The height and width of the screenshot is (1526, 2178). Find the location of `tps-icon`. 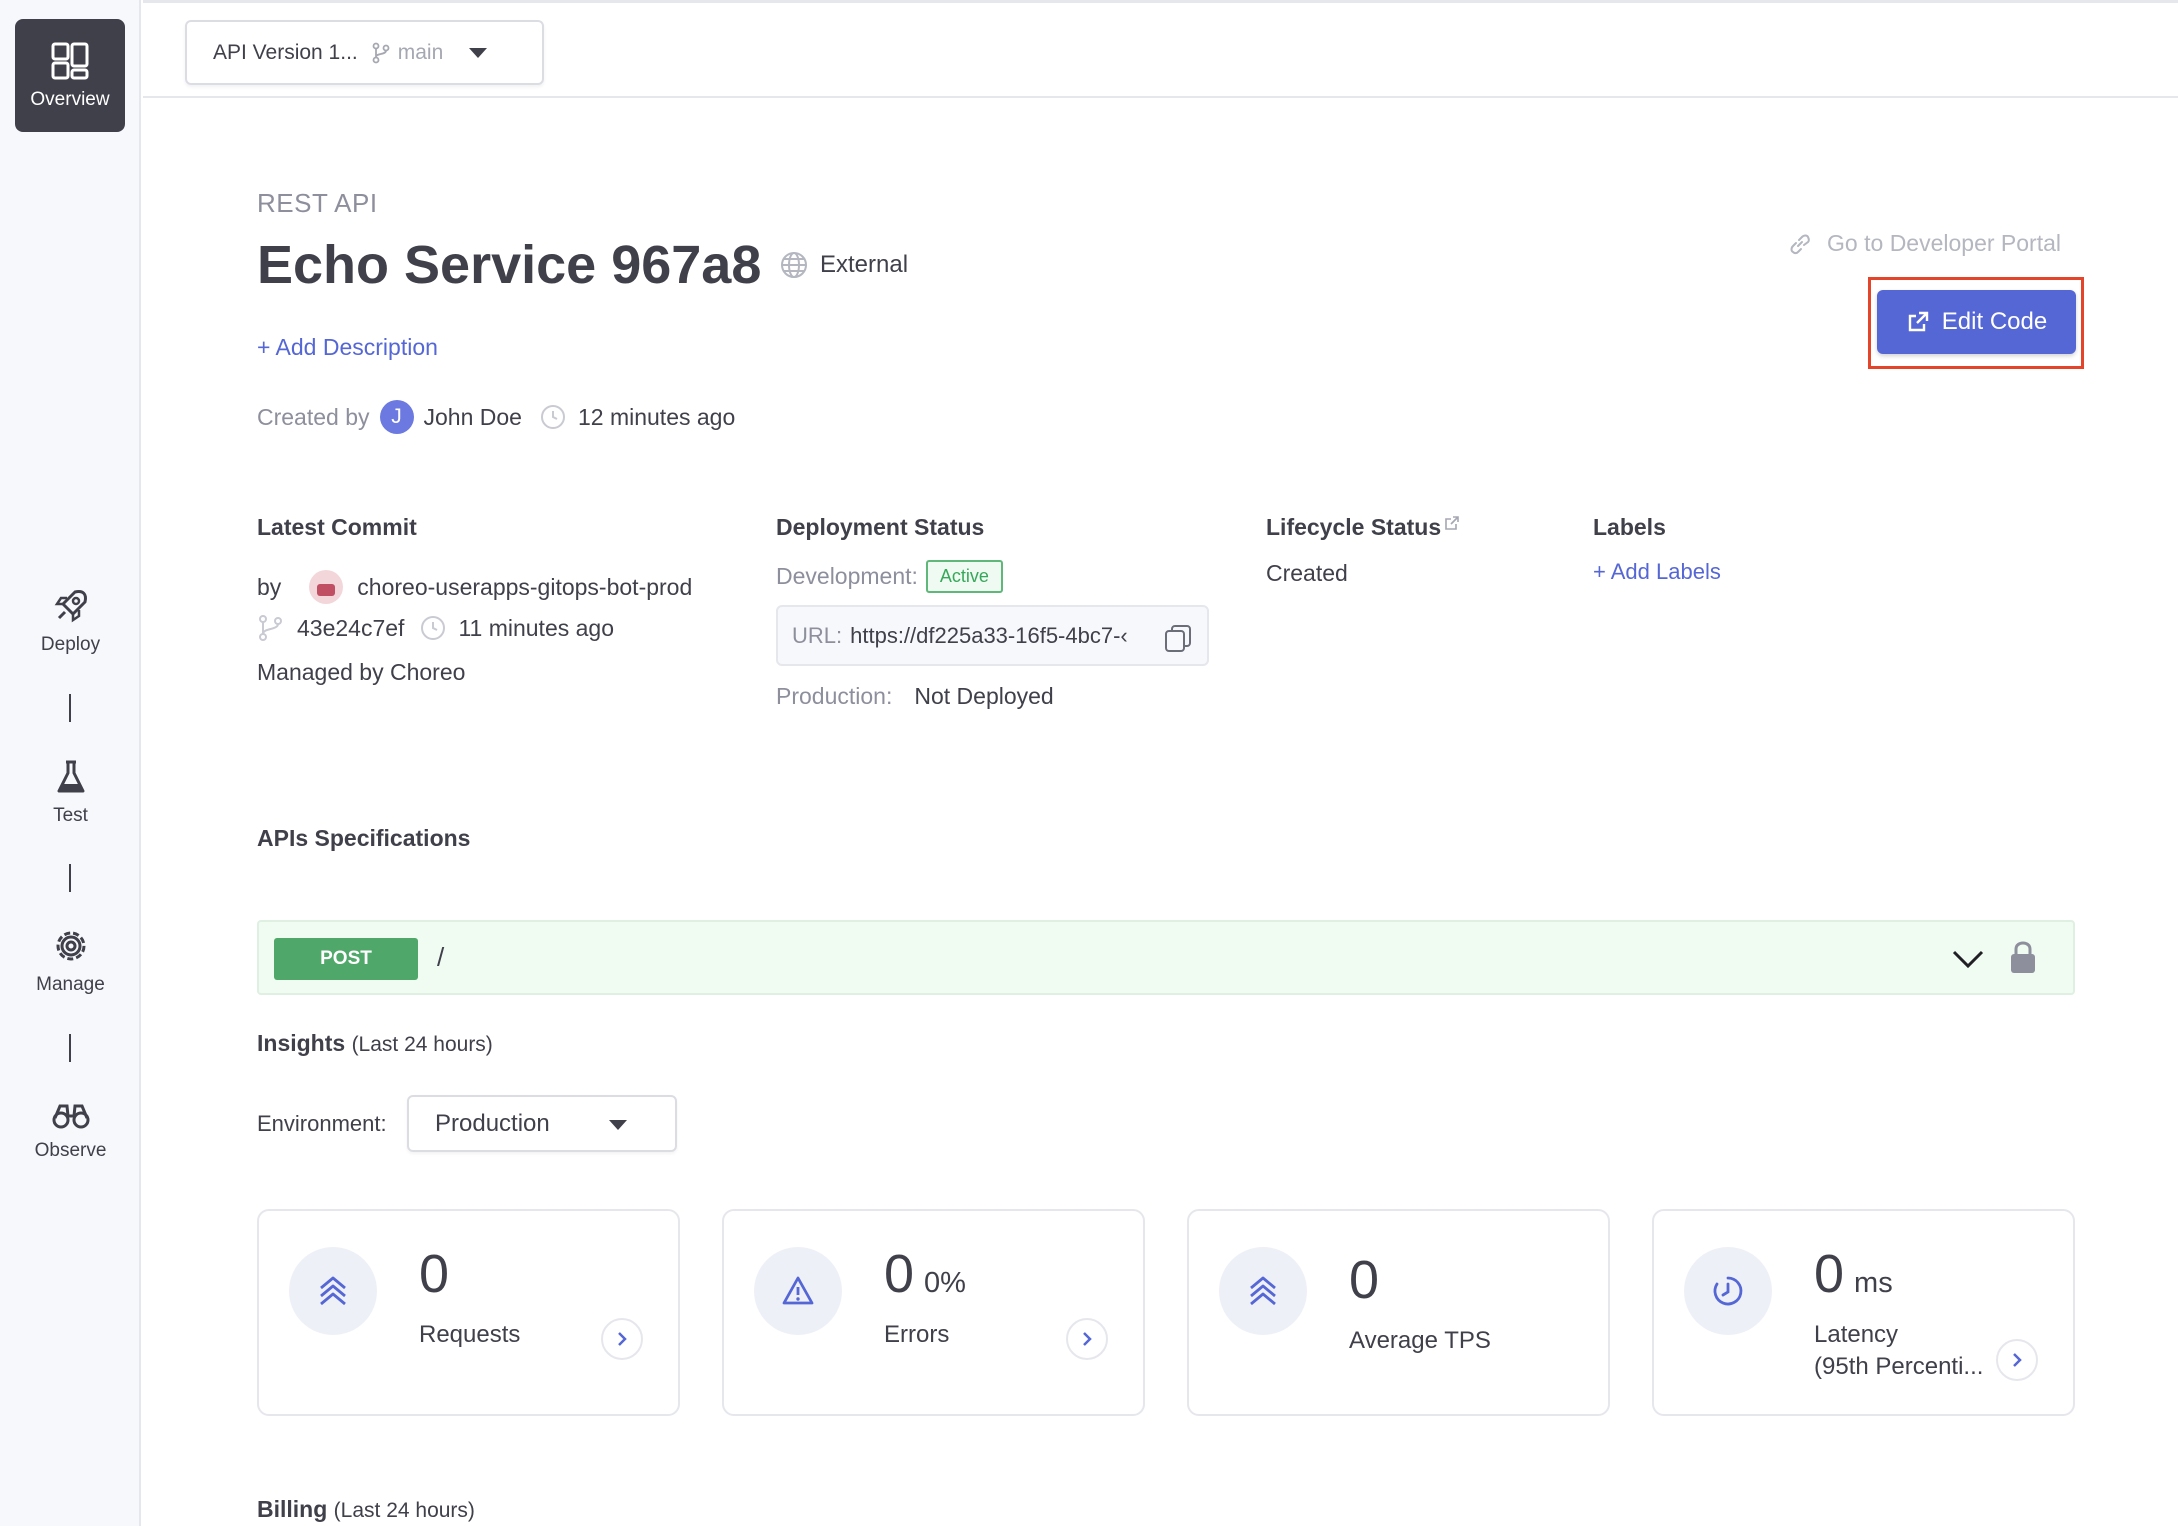

tps-icon is located at coordinates (1263, 1291).